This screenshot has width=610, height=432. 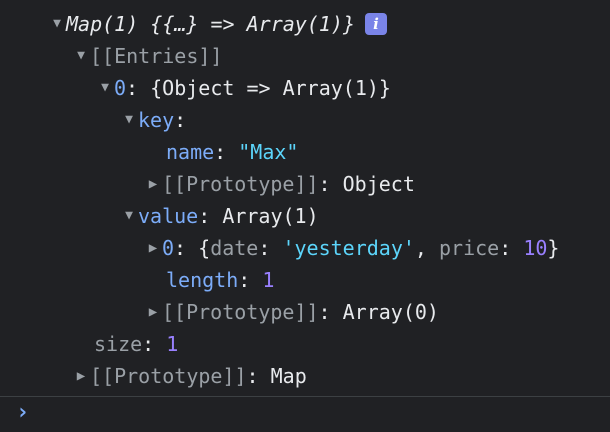 I want to click on size-value: 1, so click(x=172, y=344).